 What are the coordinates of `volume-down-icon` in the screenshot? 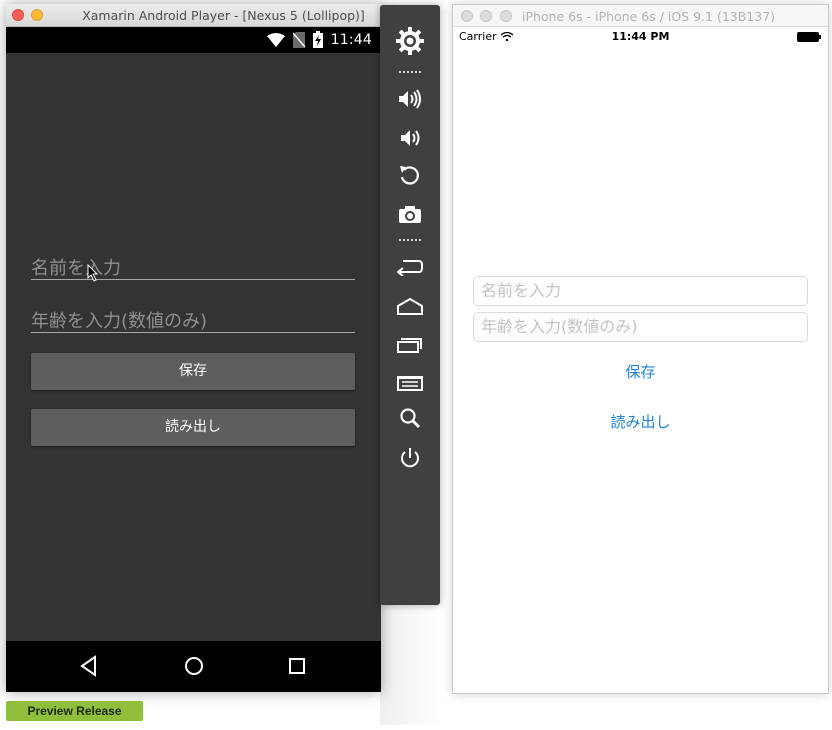 It's located at (410, 138).